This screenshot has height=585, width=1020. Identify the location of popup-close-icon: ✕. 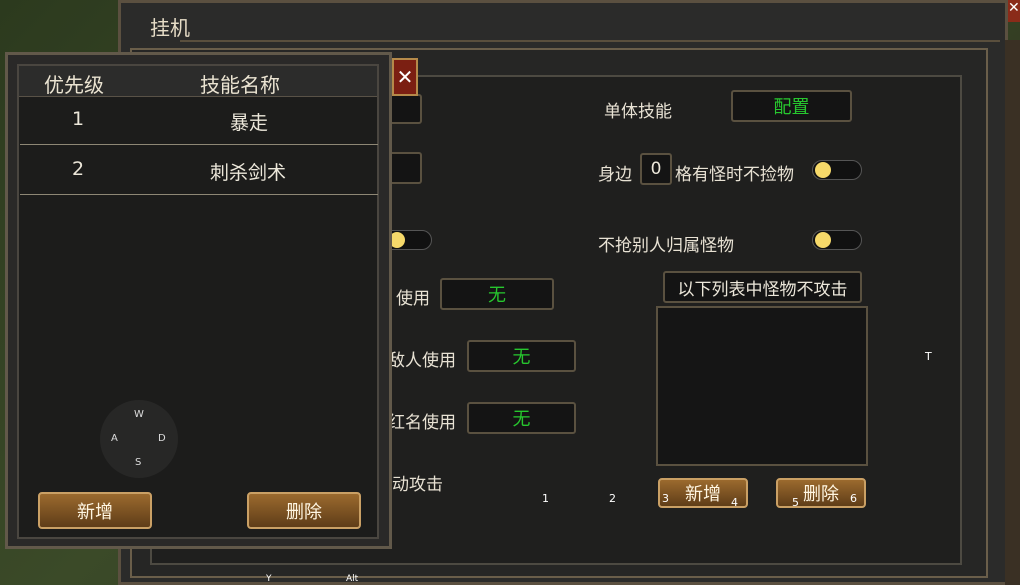
(405, 77).